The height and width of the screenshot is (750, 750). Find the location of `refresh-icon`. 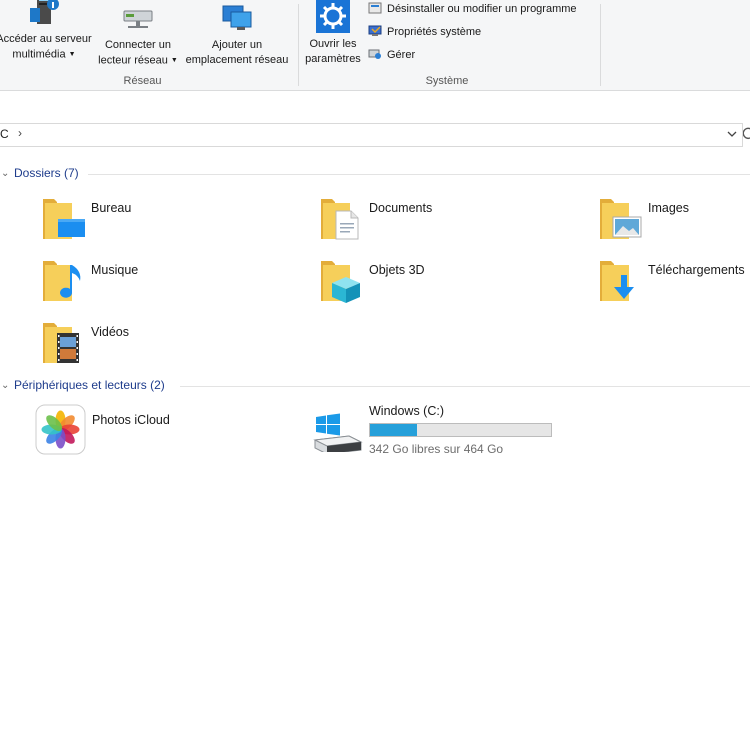

refresh-icon is located at coordinates (746, 134).